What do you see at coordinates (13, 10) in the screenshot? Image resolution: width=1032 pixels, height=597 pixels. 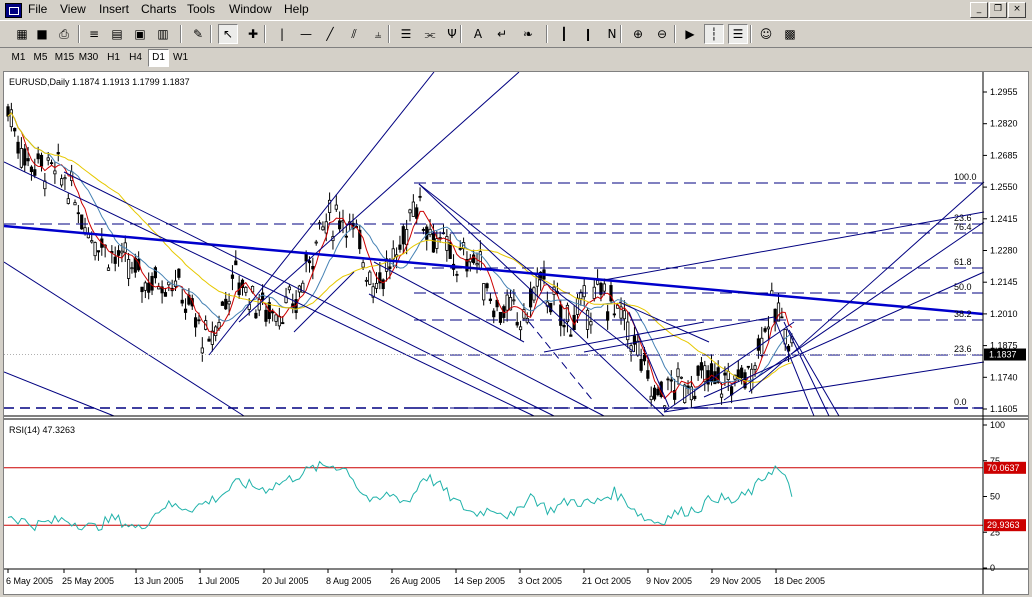 I see `app-icon` at bounding box center [13, 10].